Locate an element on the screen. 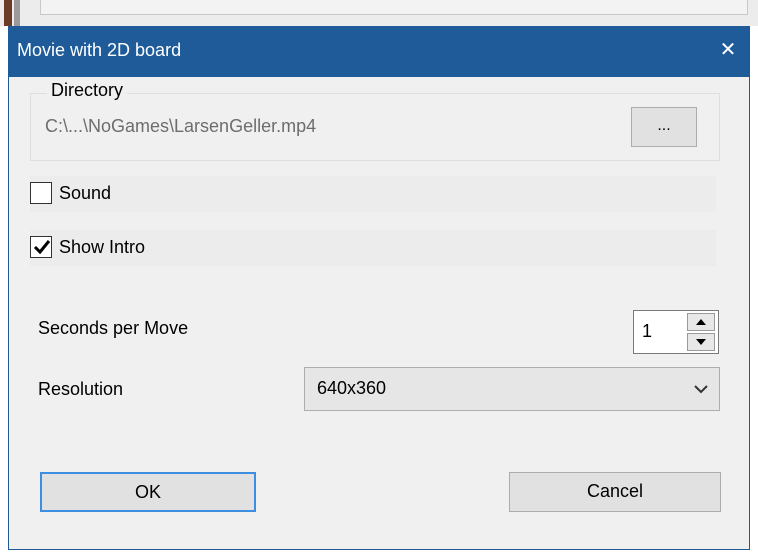  cancel-button: Cancel is located at coordinates (615, 492).